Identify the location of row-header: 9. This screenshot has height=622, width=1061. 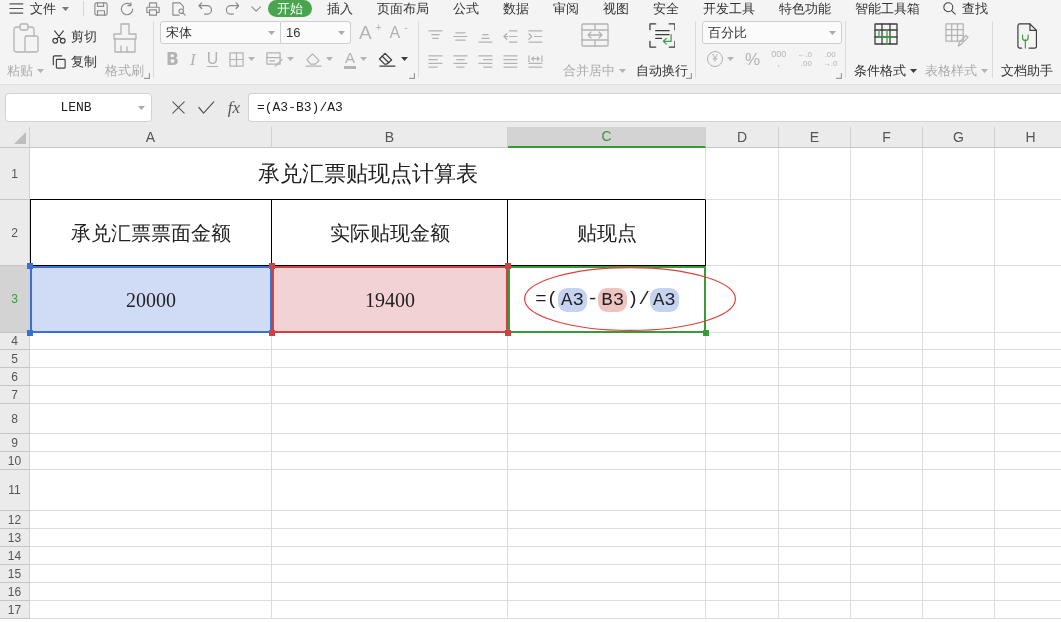
(15, 443).